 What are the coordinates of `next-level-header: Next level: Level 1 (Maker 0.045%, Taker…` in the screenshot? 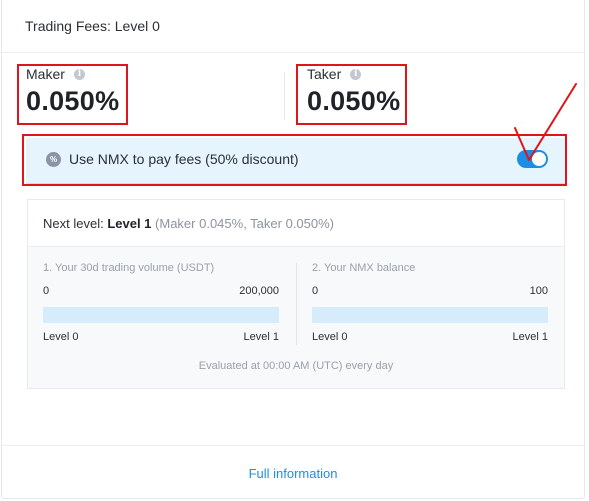 It's located at (296, 223).